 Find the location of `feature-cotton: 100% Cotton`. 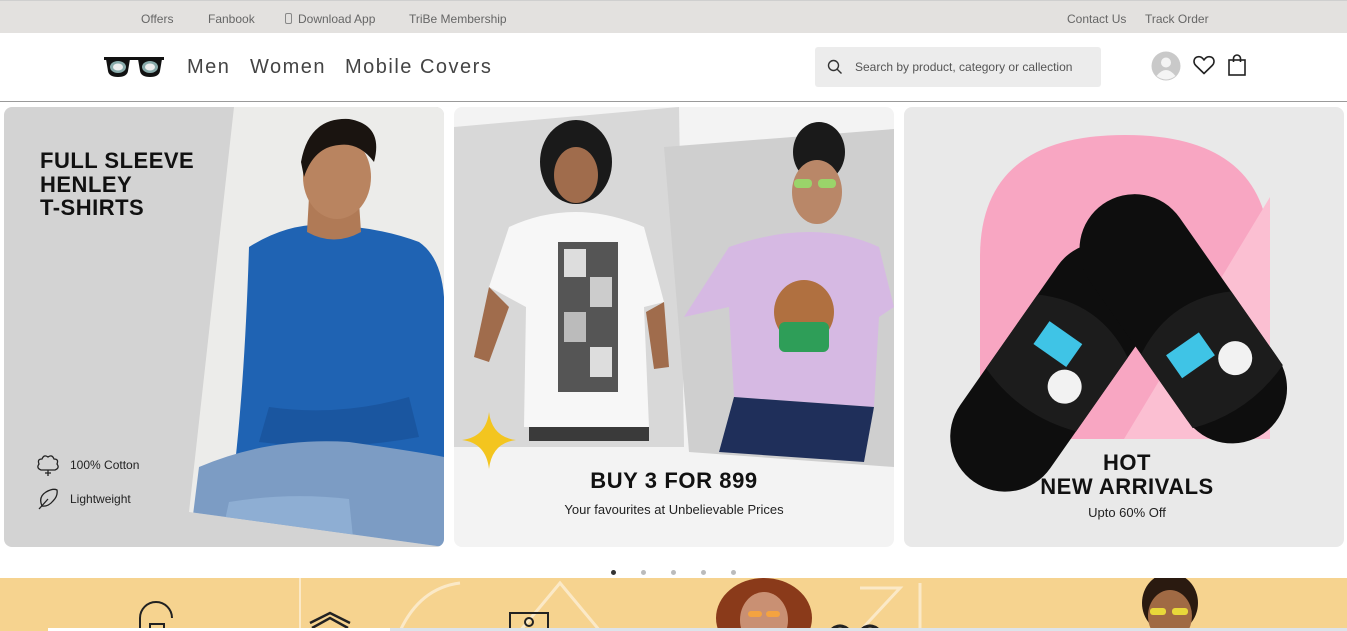

feature-cotton: 100% Cotton is located at coordinates (87, 465).